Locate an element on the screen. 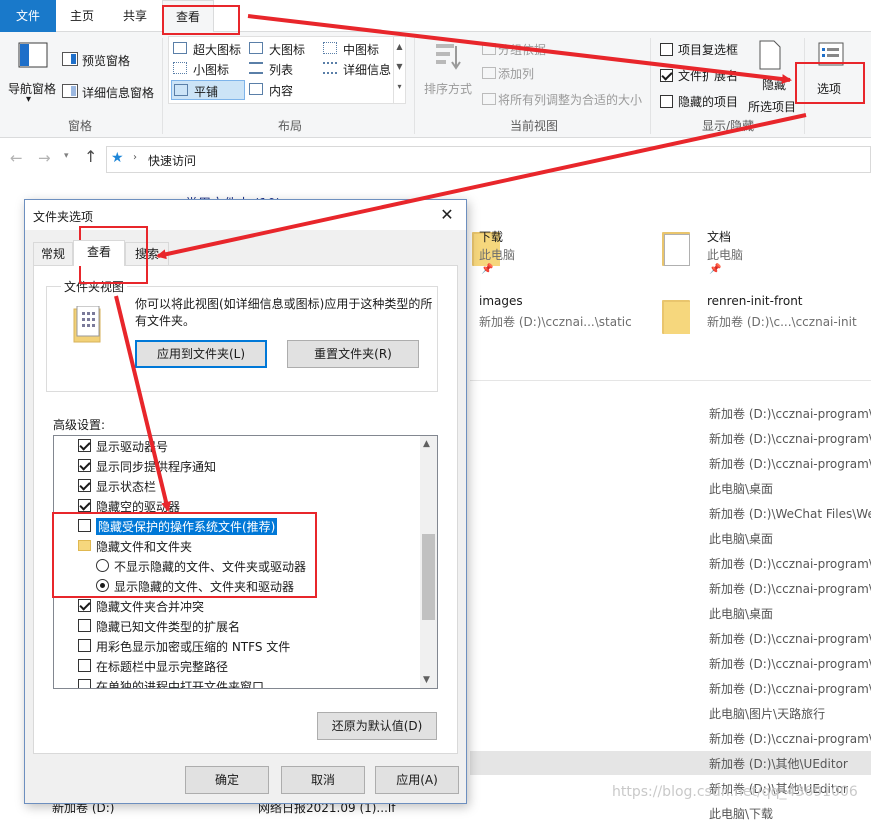 The image size is (871, 822). folder-name: 下载 is located at coordinates (491, 237).